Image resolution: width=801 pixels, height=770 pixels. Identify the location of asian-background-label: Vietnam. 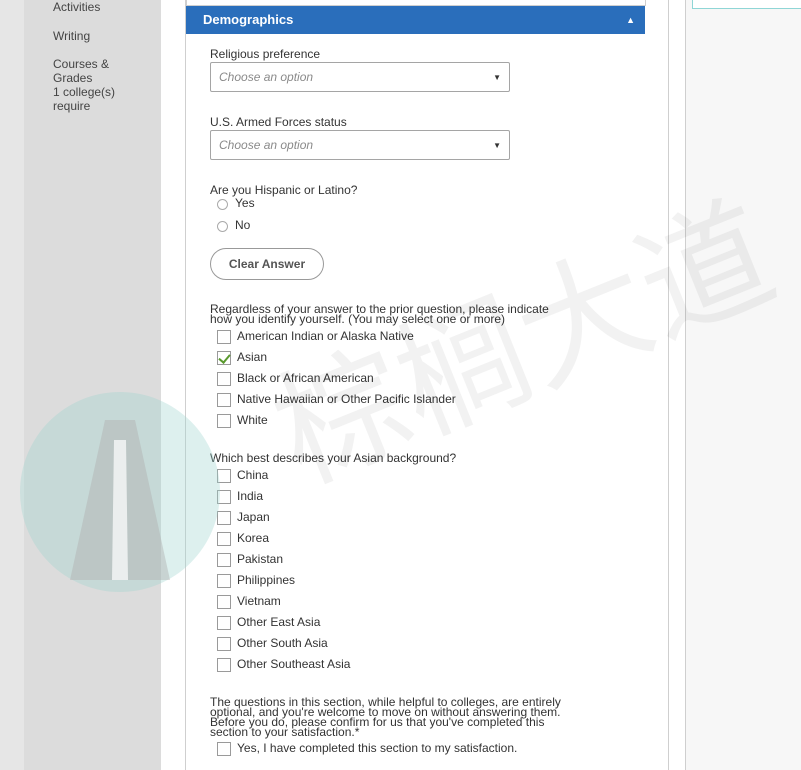
(259, 601).